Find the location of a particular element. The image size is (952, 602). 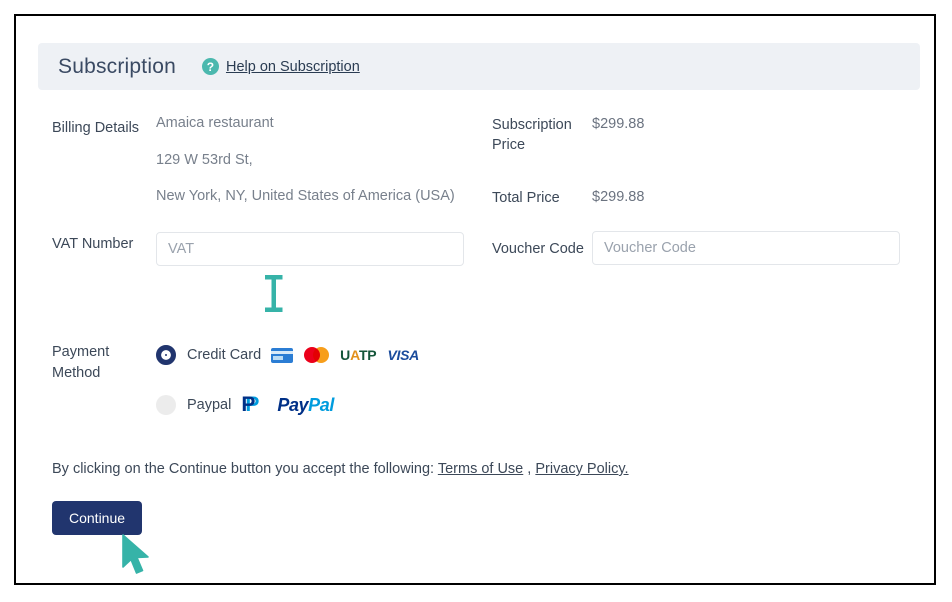

total-price-row: Total Price $299.88 is located at coordinates (702, 199).